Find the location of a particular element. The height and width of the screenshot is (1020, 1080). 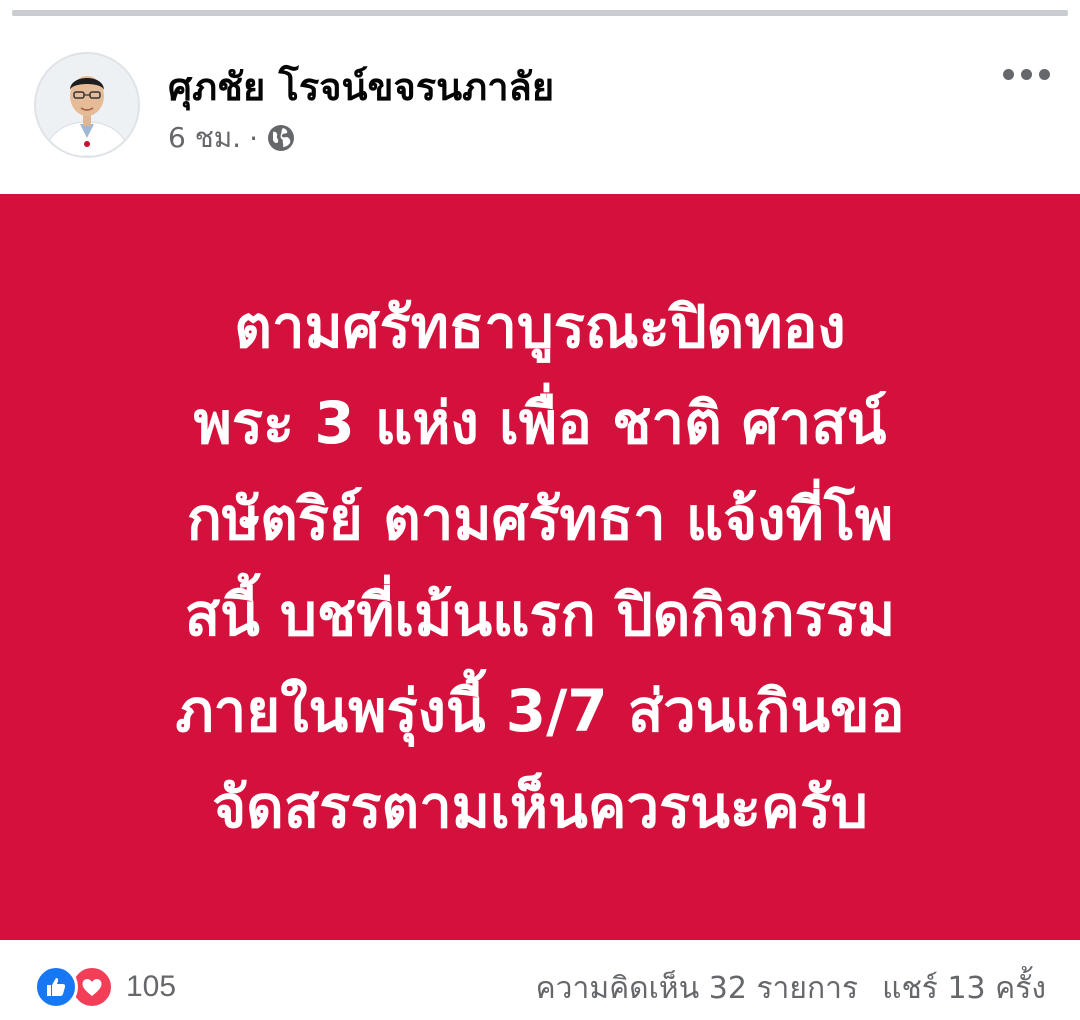

post-text-line: ตามศรัทธาบูรณะปิดทอง is located at coordinates (540, 327).